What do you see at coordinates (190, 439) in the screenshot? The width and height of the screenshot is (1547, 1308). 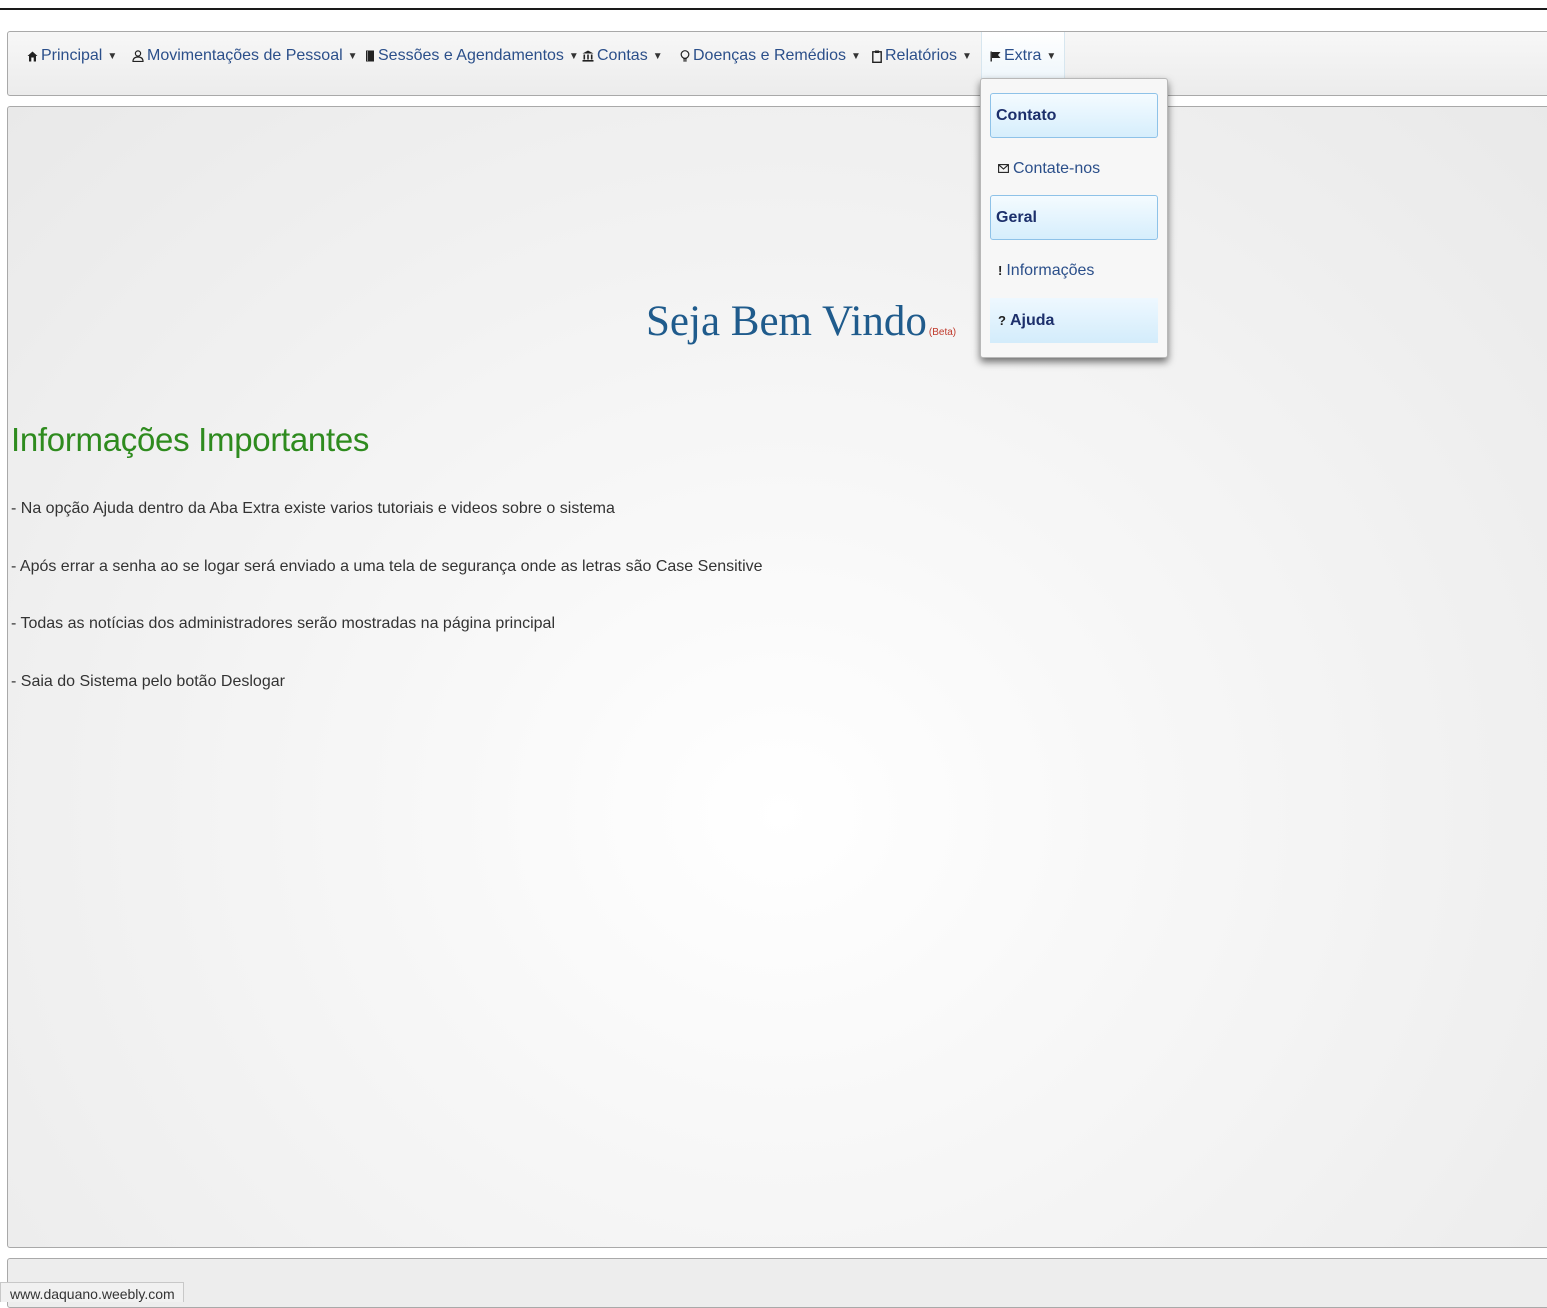 I see `info-title: Informações Importantes` at bounding box center [190, 439].